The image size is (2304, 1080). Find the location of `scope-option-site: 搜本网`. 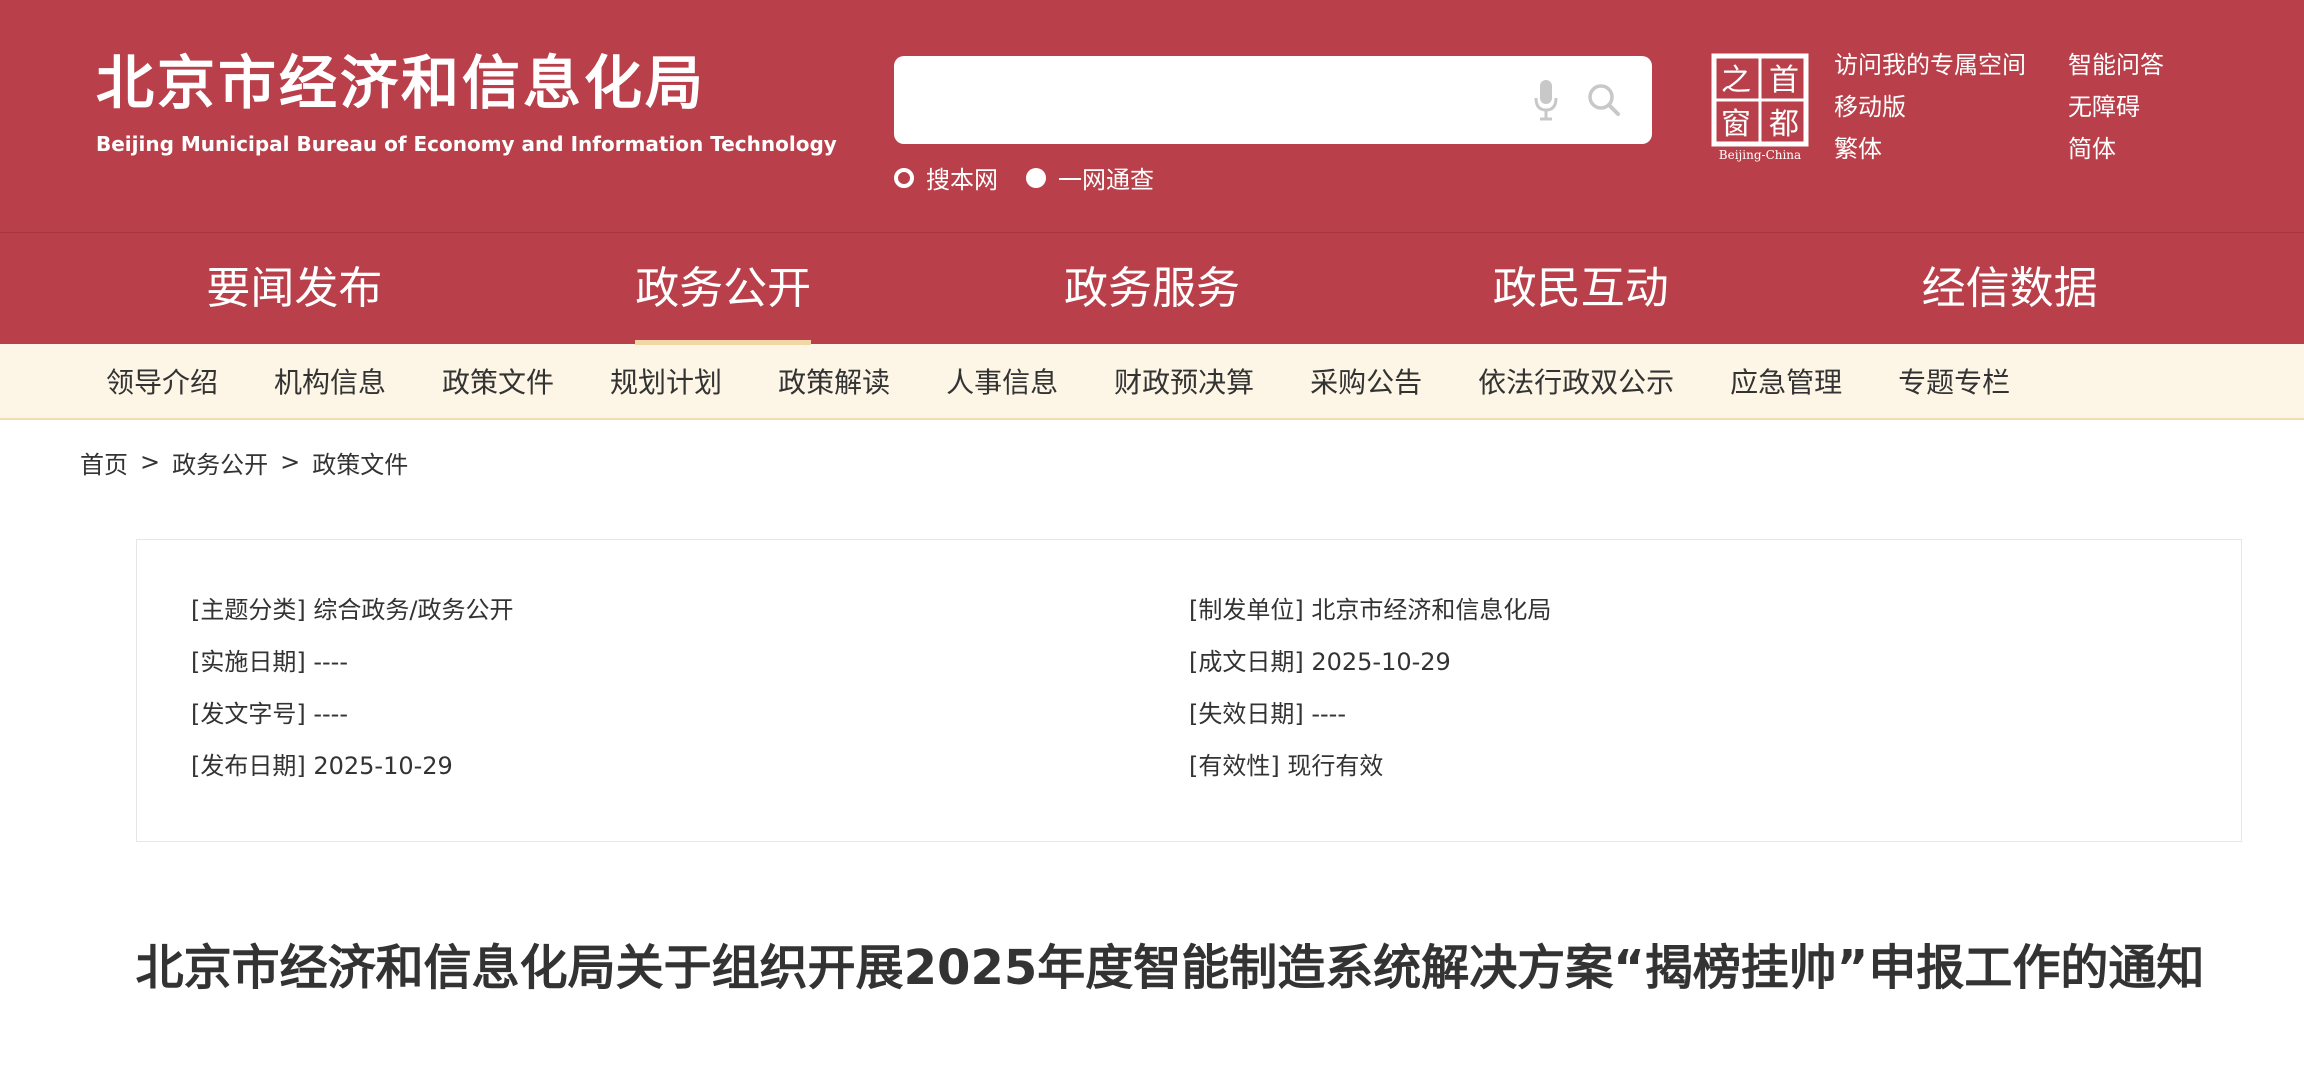

scope-option-site: 搜本网 is located at coordinates (946, 177).